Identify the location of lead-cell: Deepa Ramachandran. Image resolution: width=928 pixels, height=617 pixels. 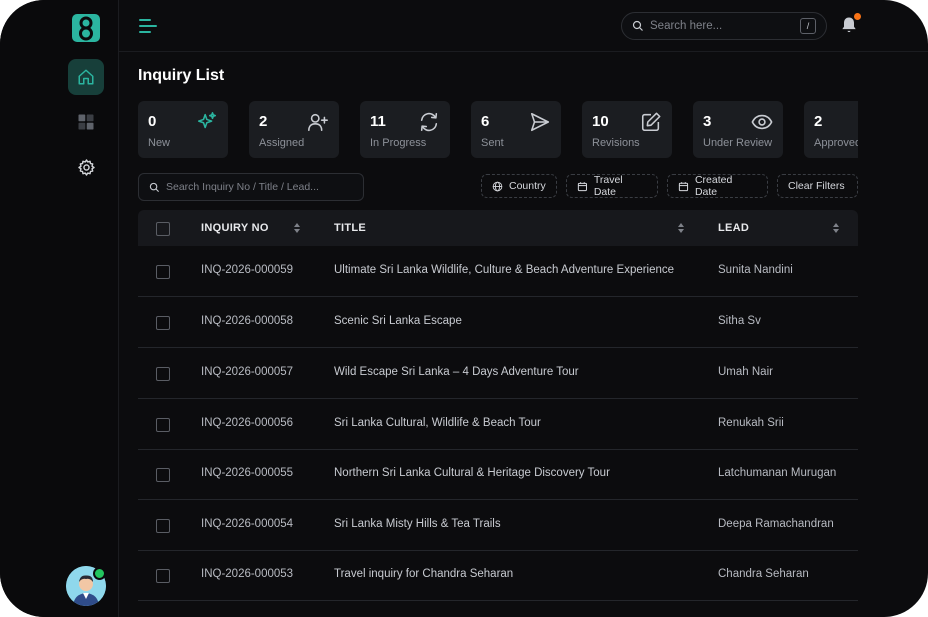
(776, 524).